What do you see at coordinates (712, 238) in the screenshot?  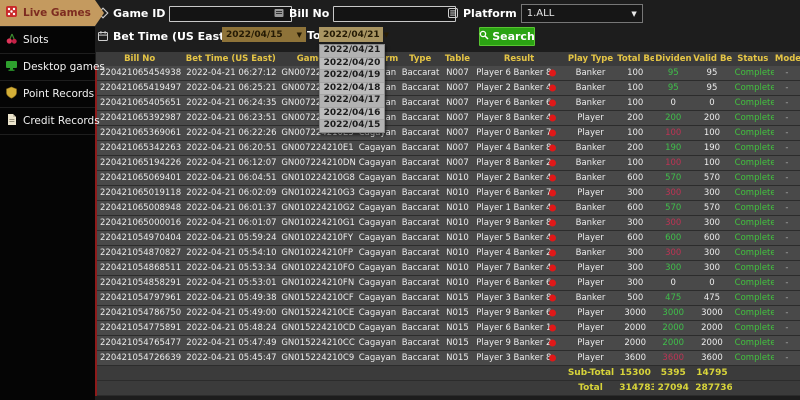 I see `cell-valid-bets: 600` at bounding box center [712, 238].